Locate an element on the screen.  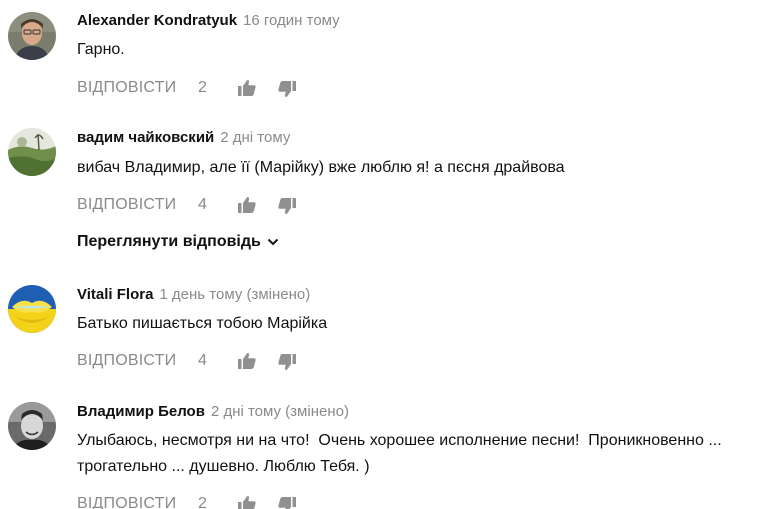
view-replies-button: Переглянути відповідь is located at coordinates (178, 242).